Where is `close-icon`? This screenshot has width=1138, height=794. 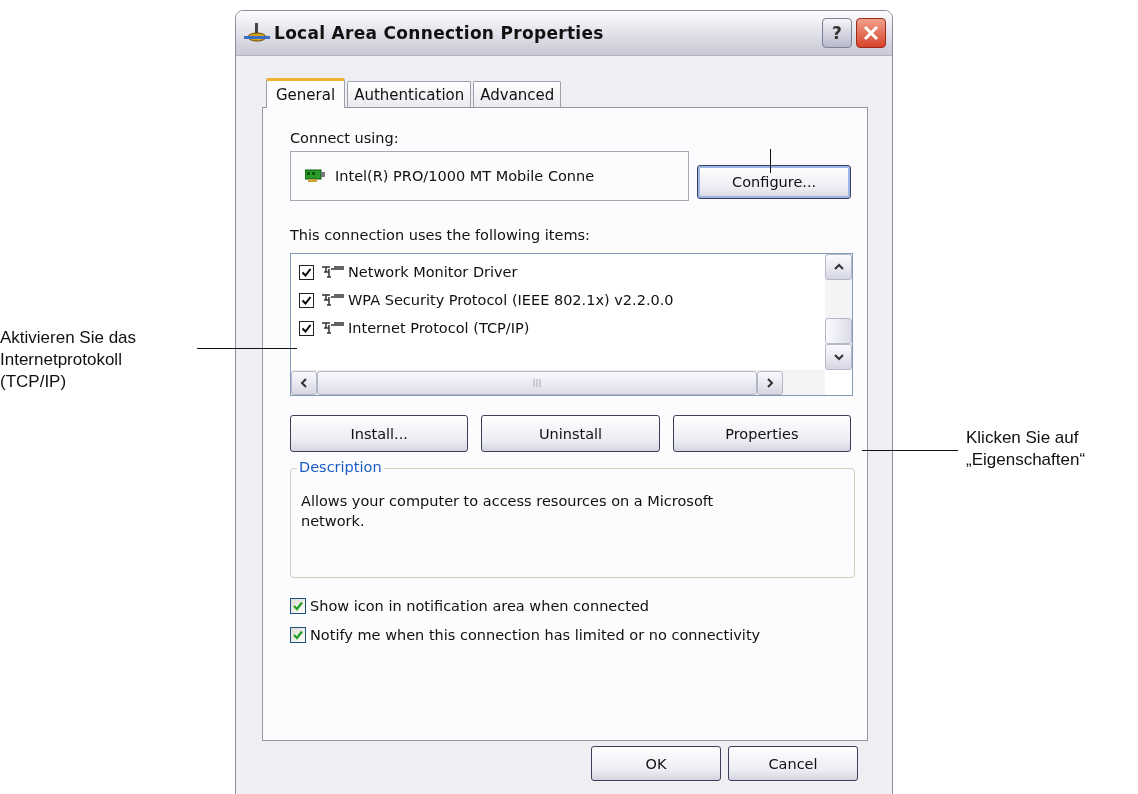 close-icon is located at coordinates (871, 33).